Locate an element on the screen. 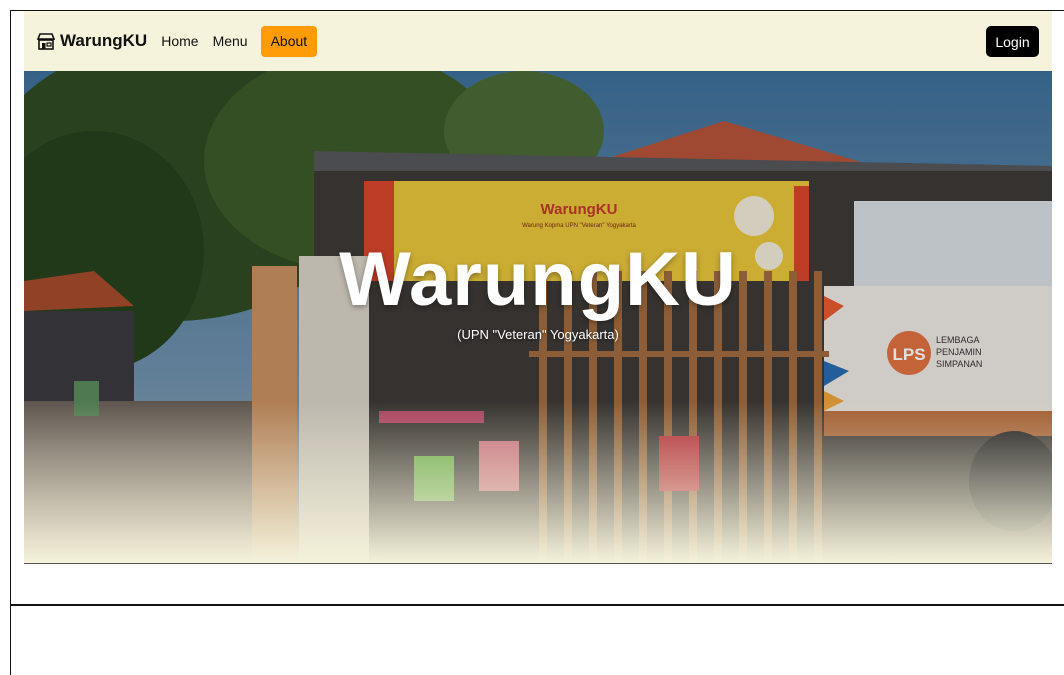 The height and width of the screenshot is (675, 1064). hero-subtitle: (UPN "Veteran" Yogyakarta) is located at coordinates (538, 334).